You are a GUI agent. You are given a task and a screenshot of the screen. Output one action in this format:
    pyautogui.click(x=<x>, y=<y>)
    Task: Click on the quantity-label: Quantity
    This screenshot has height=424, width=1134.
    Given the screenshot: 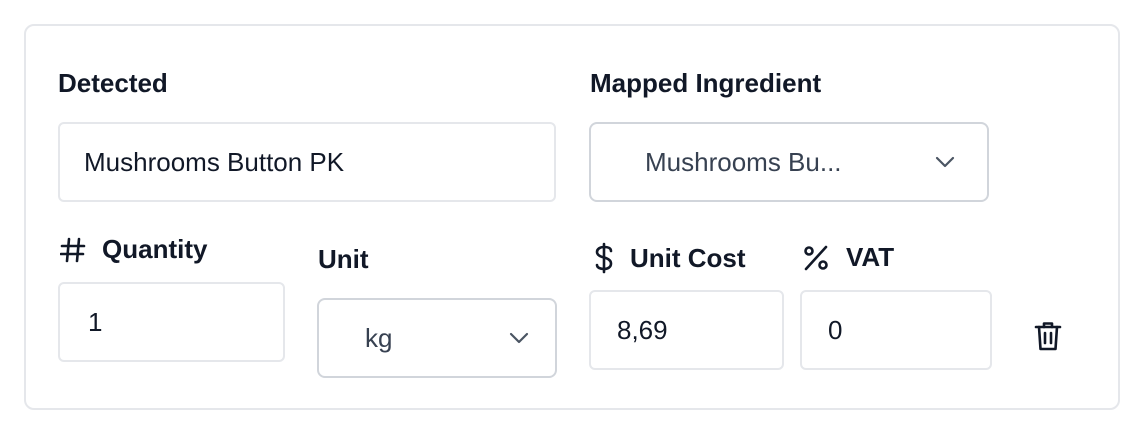 What is the action you would take?
    pyautogui.click(x=133, y=249)
    